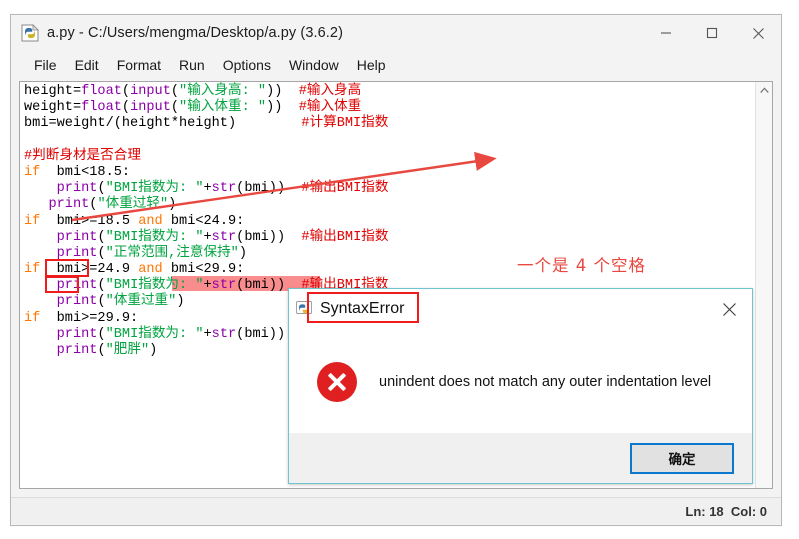  What do you see at coordinates (62, 284) in the screenshot?
I see `indent-marker-3-spaces` at bounding box center [62, 284].